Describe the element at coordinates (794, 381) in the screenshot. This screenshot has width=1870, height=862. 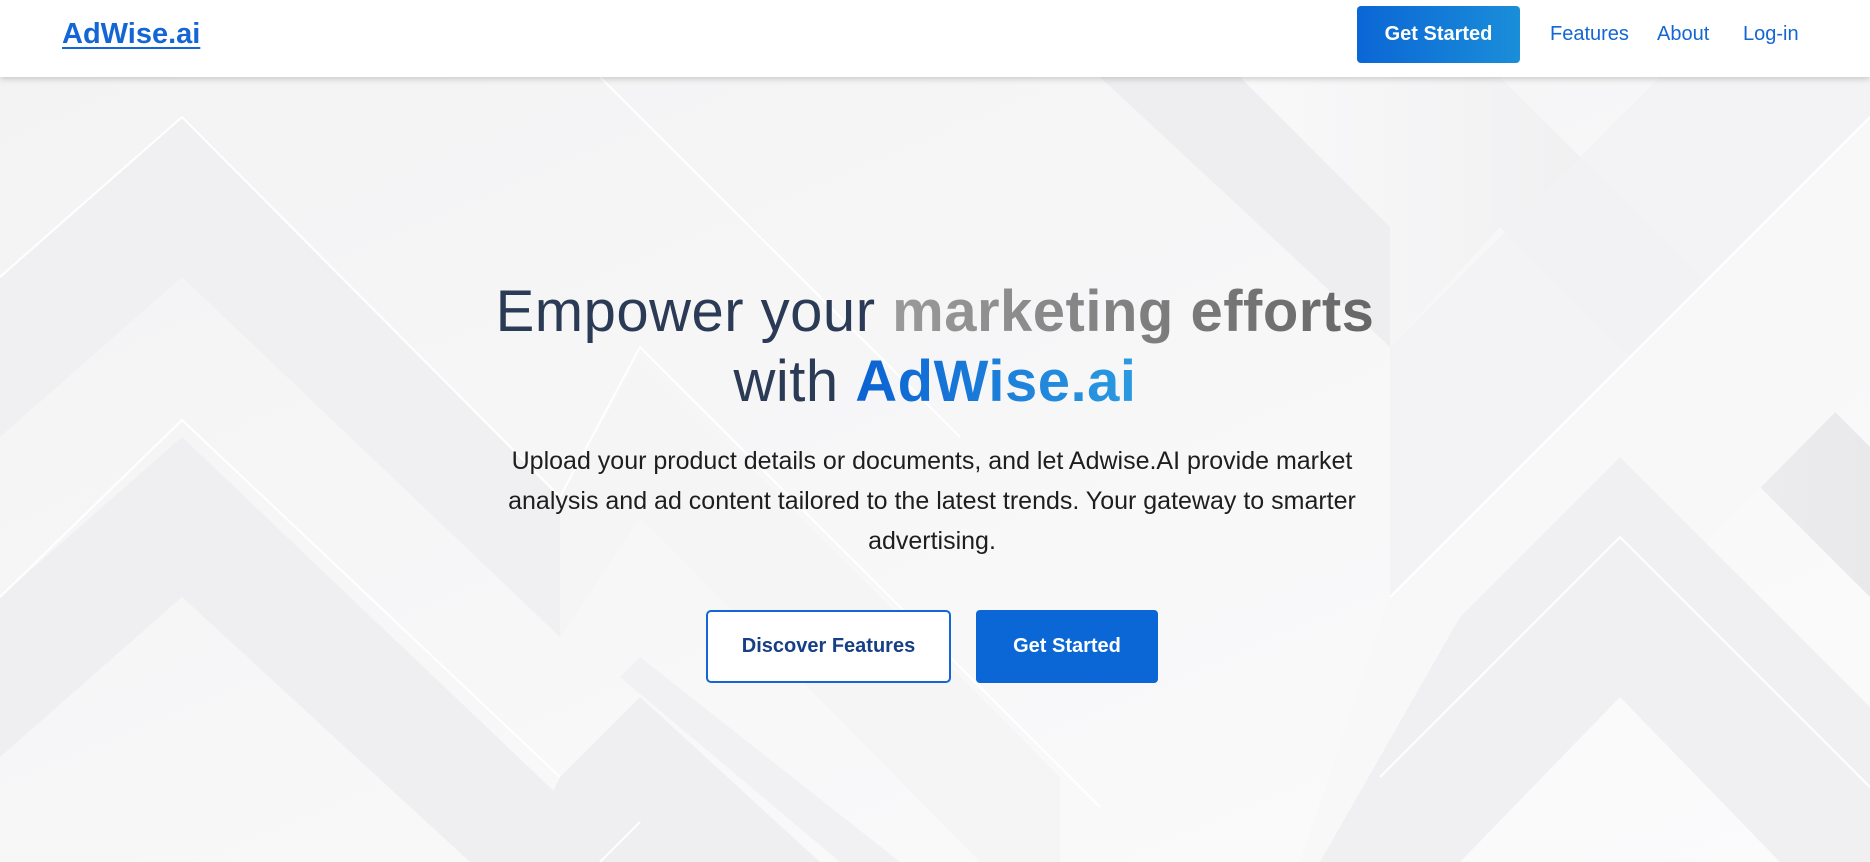
I see `headline-part-3: with` at that location.